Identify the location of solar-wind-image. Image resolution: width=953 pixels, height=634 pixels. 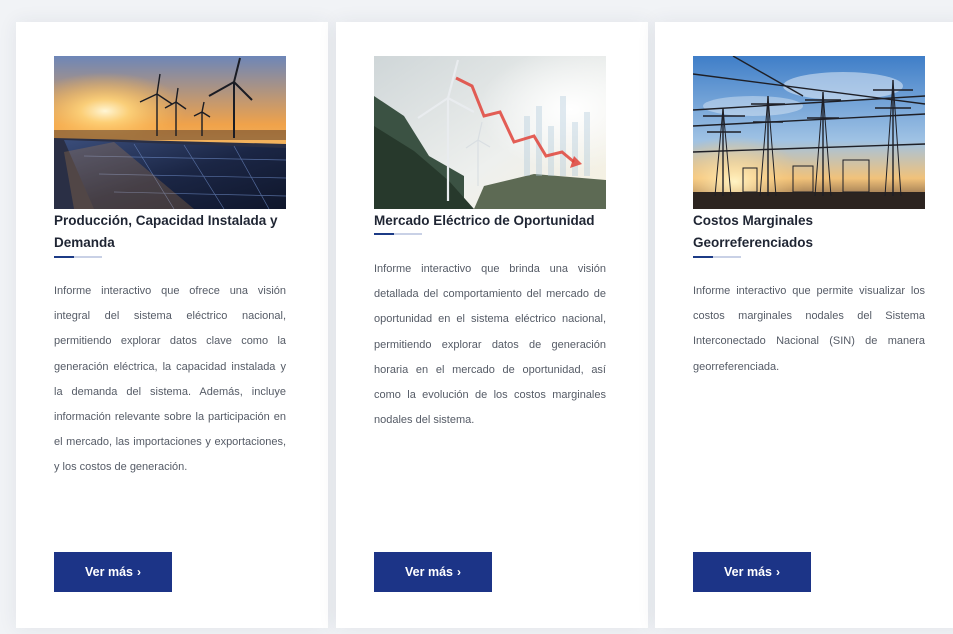
(170, 132).